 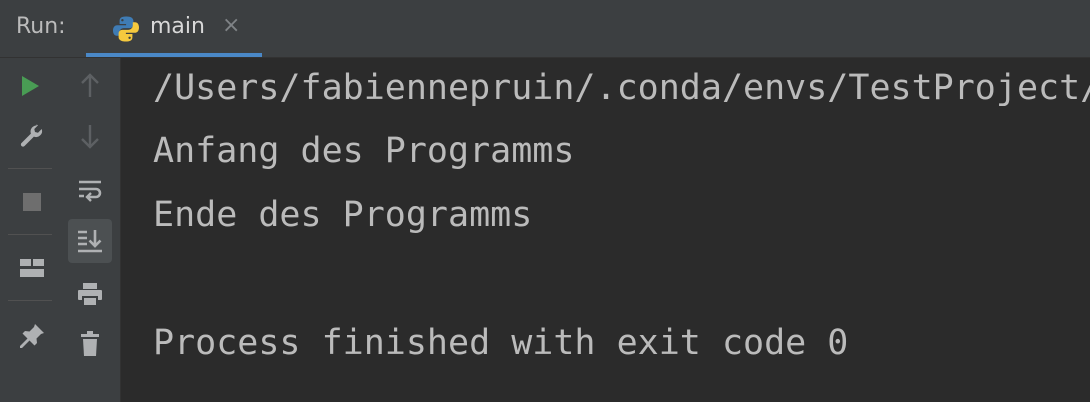 I want to click on console-line: Anfang des Programms, so click(x=364, y=151).